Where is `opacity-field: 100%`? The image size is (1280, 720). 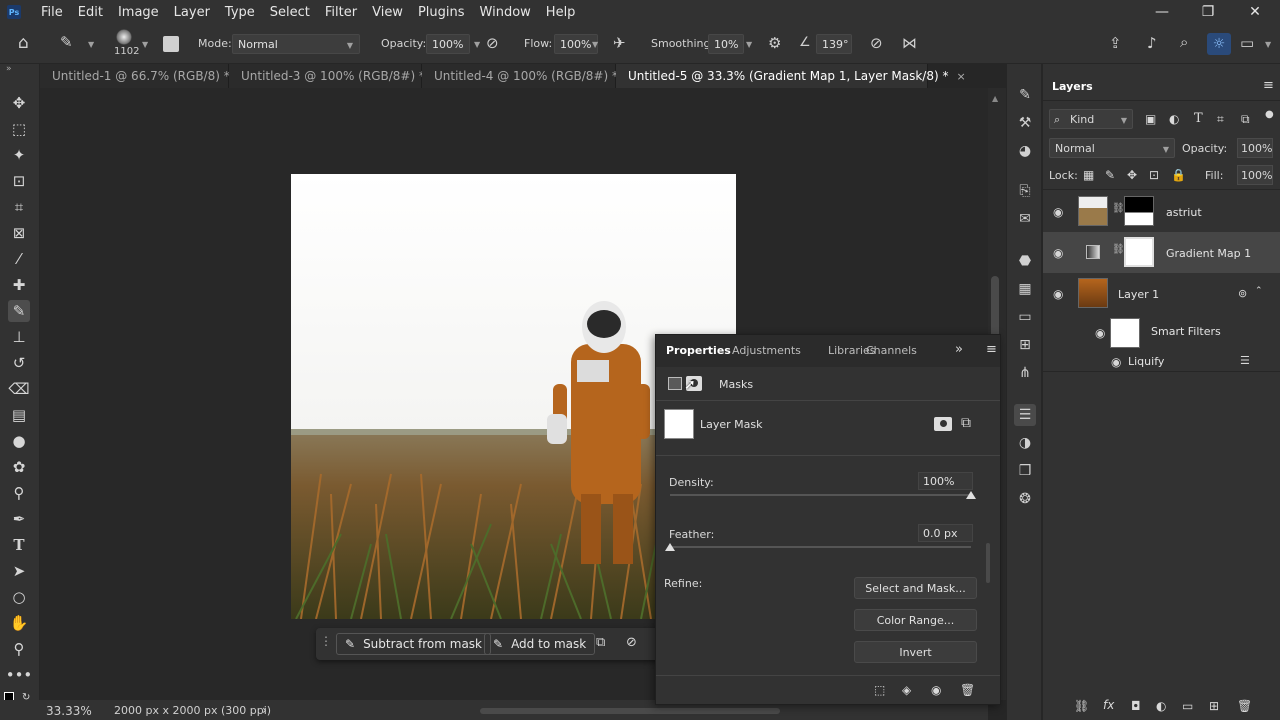 opacity-field: 100% is located at coordinates (448, 44).